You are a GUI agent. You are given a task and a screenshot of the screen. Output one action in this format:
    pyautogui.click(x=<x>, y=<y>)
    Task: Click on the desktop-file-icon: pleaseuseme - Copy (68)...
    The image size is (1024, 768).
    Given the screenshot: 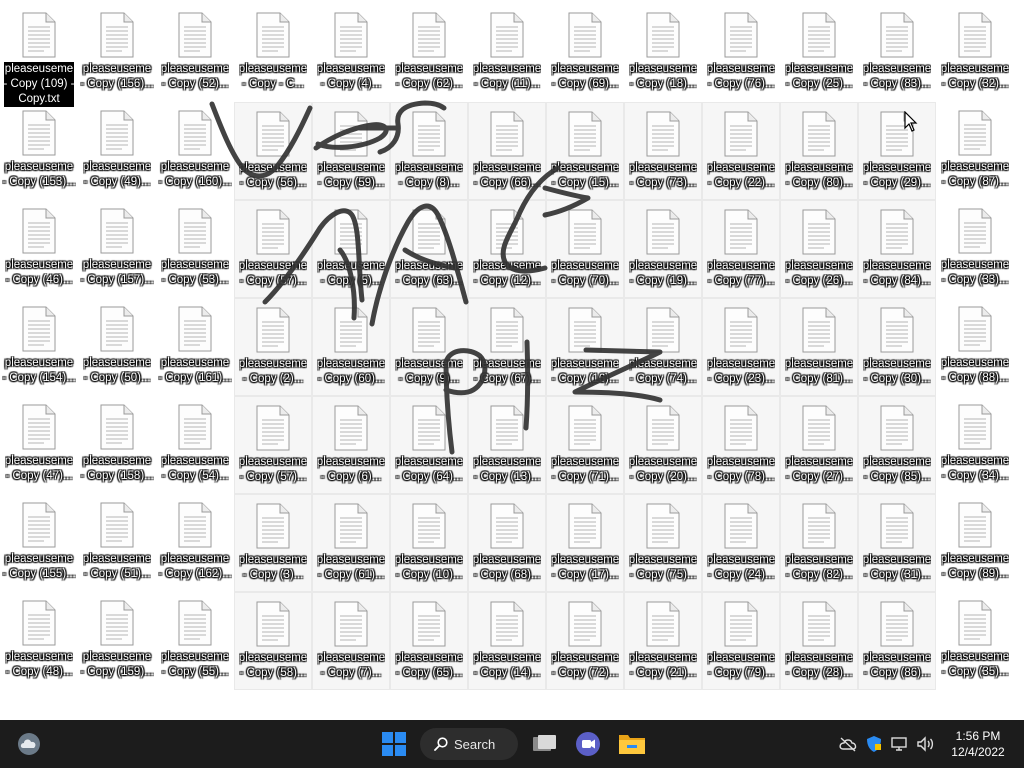 What is the action you would take?
    pyautogui.click(x=507, y=543)
    